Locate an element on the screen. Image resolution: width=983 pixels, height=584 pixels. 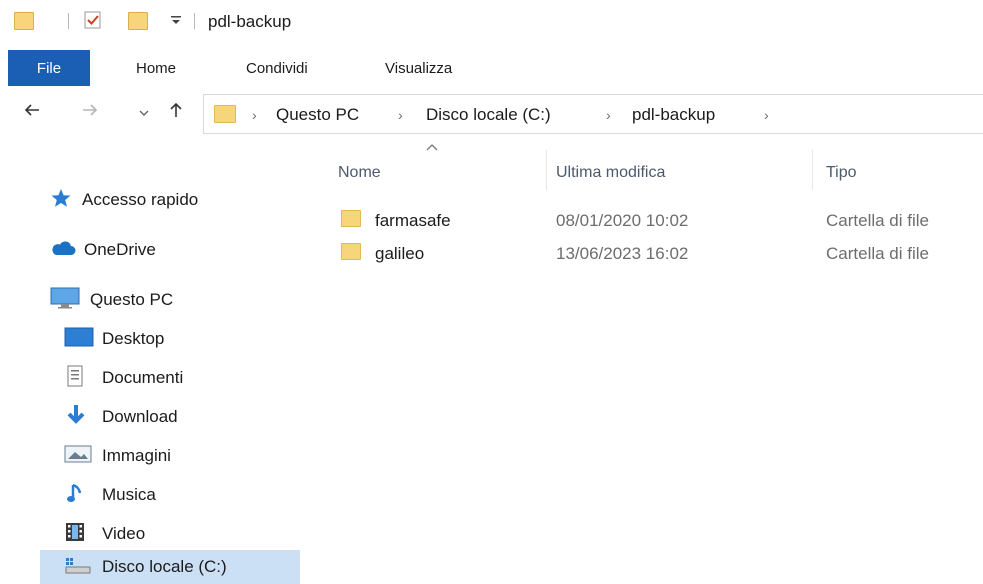
recent-locations-chevron-icon is located at coordinates (144, 114).